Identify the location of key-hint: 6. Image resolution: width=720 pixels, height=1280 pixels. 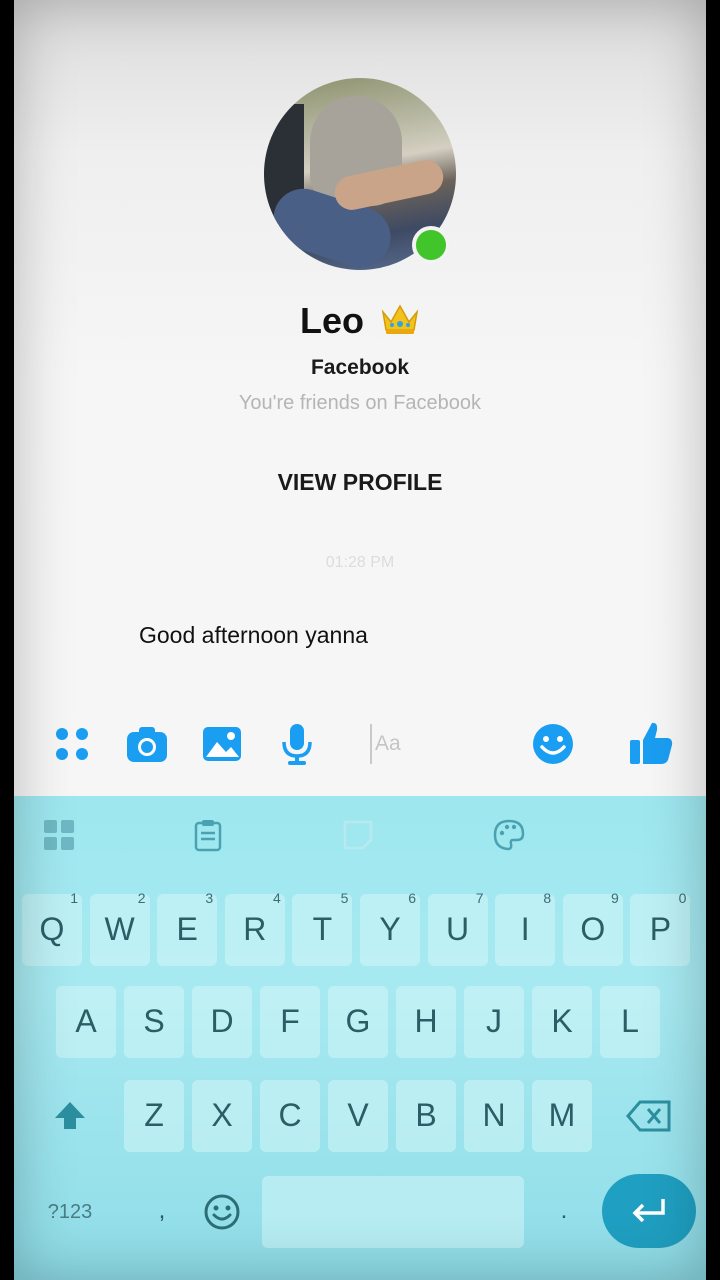
(412, 898).